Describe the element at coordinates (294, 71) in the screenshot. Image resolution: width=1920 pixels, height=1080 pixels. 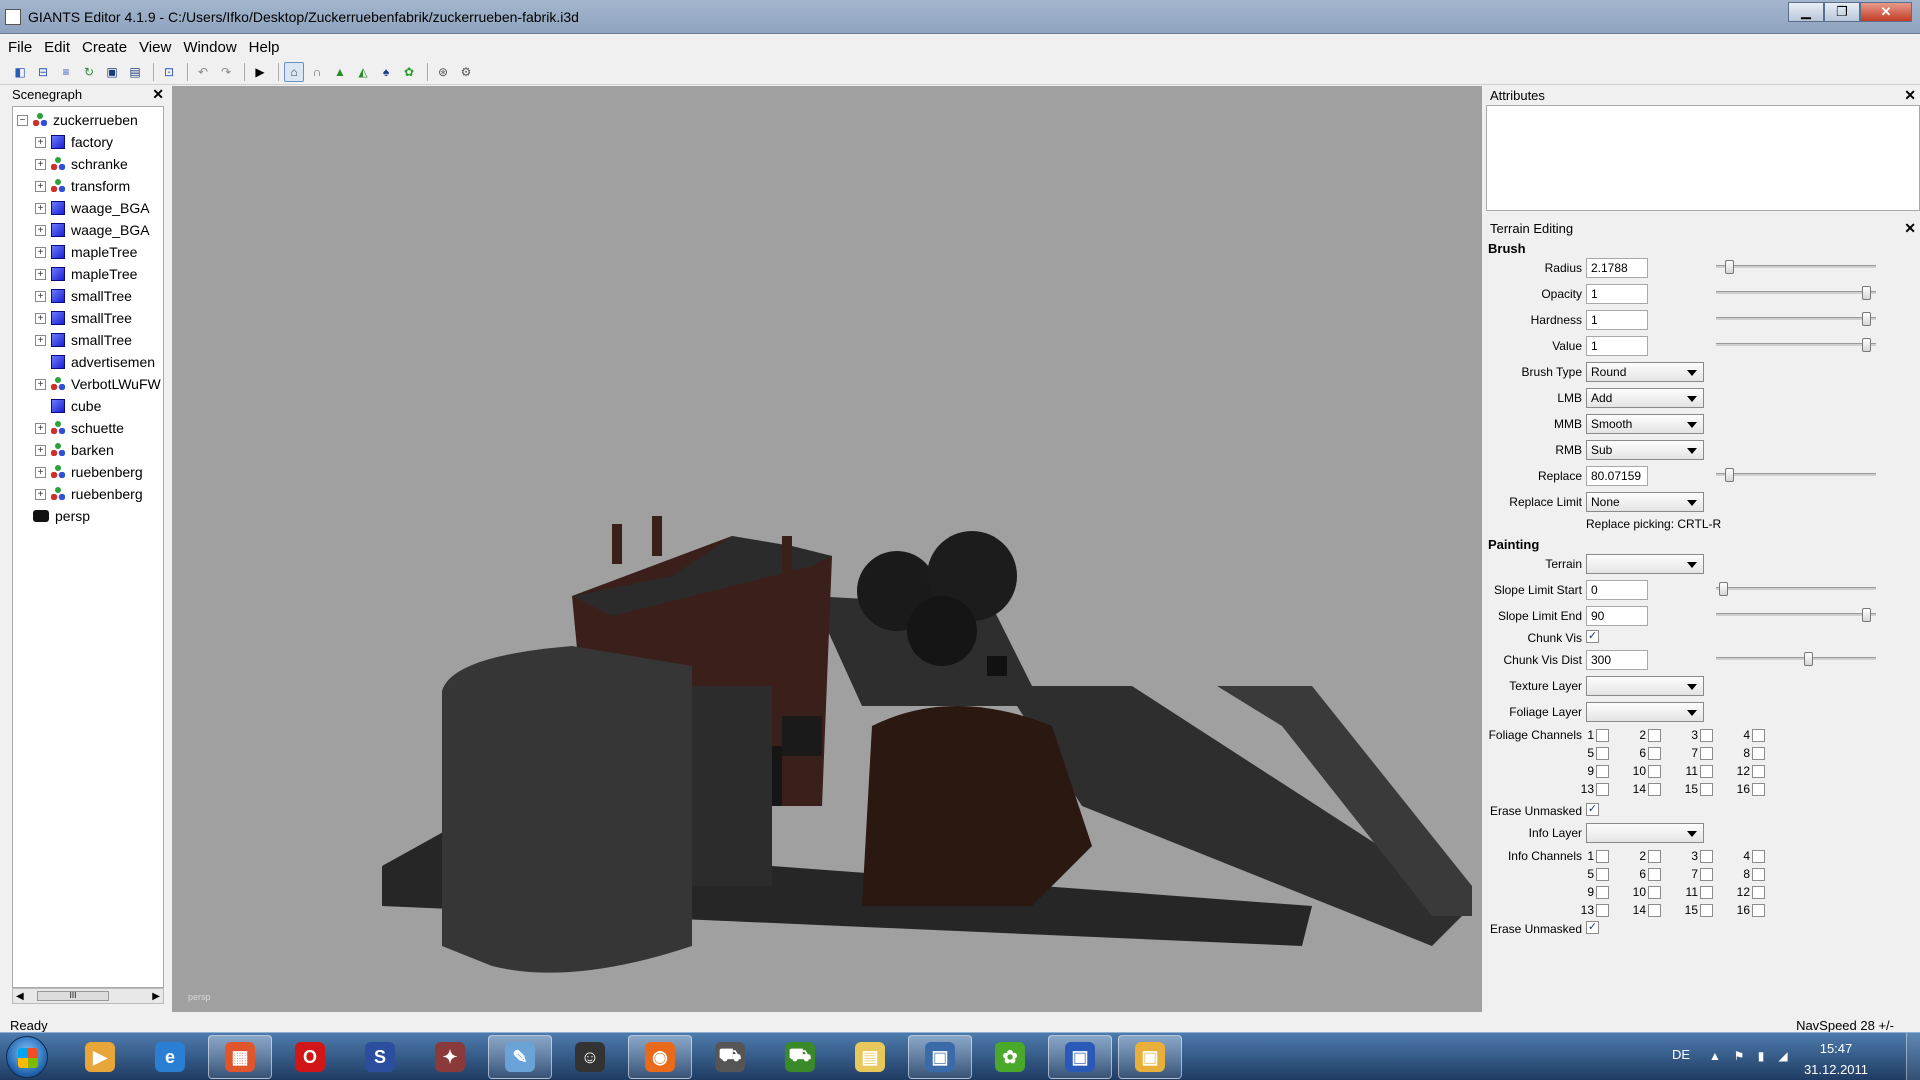
I see `select-mode-icon: ⌂` at that location.